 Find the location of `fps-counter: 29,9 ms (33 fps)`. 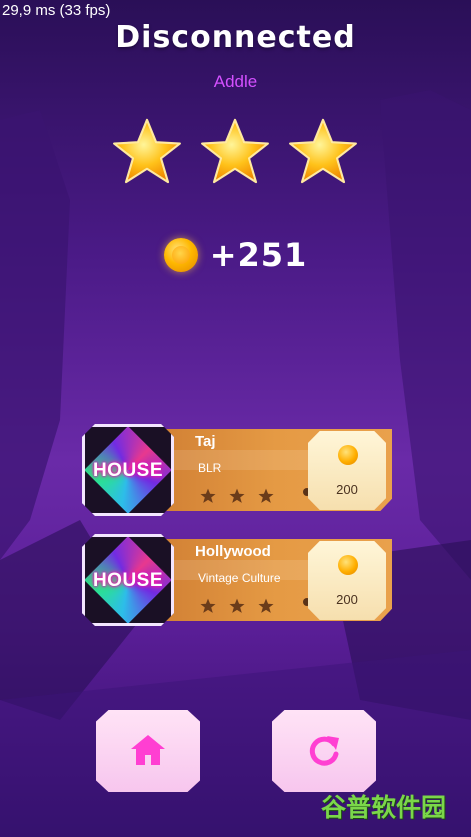

fps-counter: 29,9 ms (33 fps) is located at coordinates (56, 10).